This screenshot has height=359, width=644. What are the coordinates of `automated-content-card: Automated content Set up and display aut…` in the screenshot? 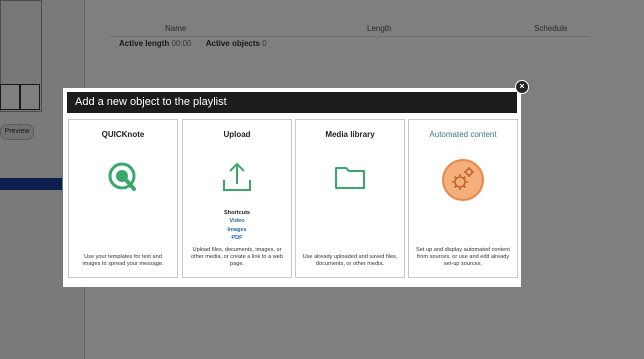 It's located at (463, 198).